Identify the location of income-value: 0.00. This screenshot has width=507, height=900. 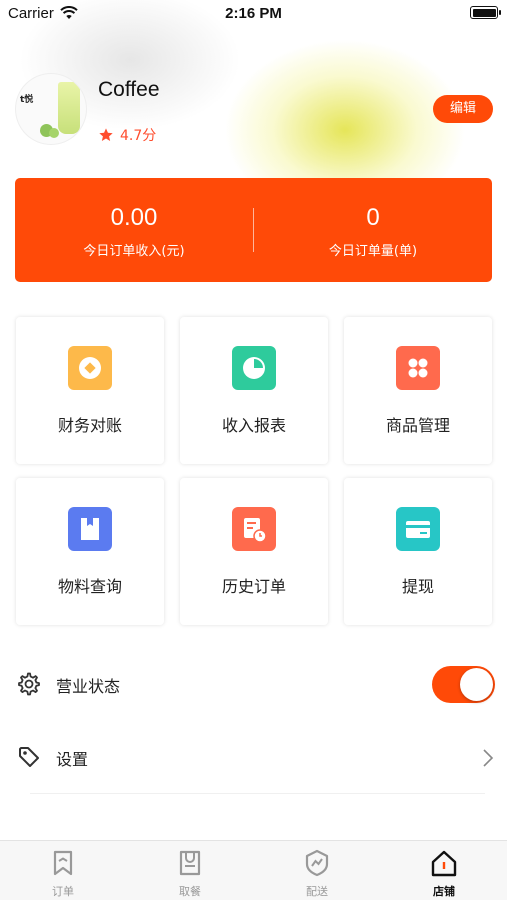
(134, 217).